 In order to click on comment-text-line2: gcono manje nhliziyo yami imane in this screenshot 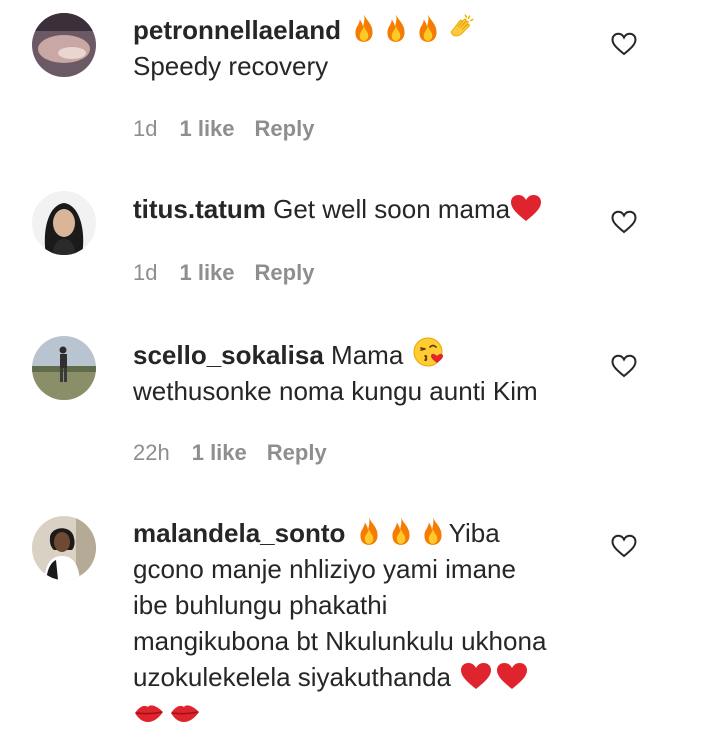, I will do `click(324, 569)`.